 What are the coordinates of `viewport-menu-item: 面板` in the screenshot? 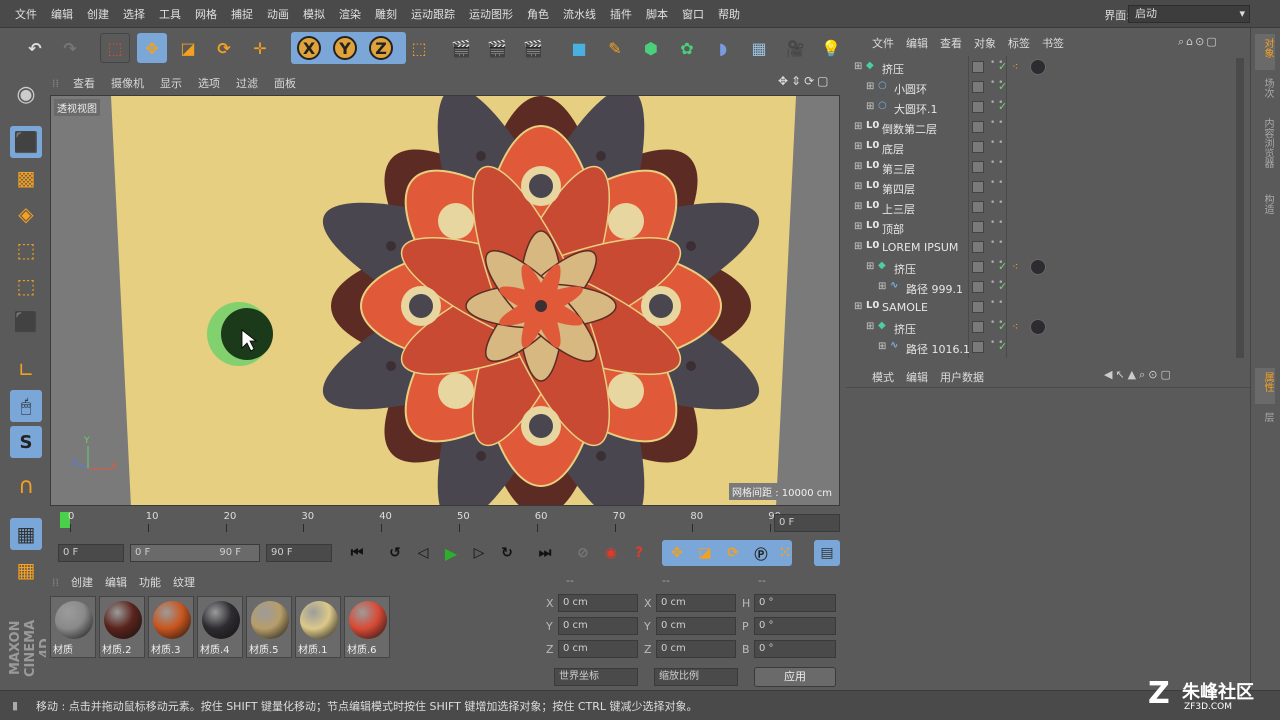 It's located at (285, 83).